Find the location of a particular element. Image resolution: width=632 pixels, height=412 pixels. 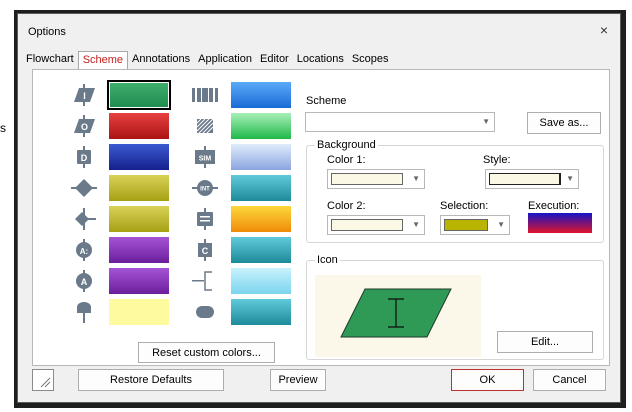

close-icon: × is located at coordinates (604, 30).